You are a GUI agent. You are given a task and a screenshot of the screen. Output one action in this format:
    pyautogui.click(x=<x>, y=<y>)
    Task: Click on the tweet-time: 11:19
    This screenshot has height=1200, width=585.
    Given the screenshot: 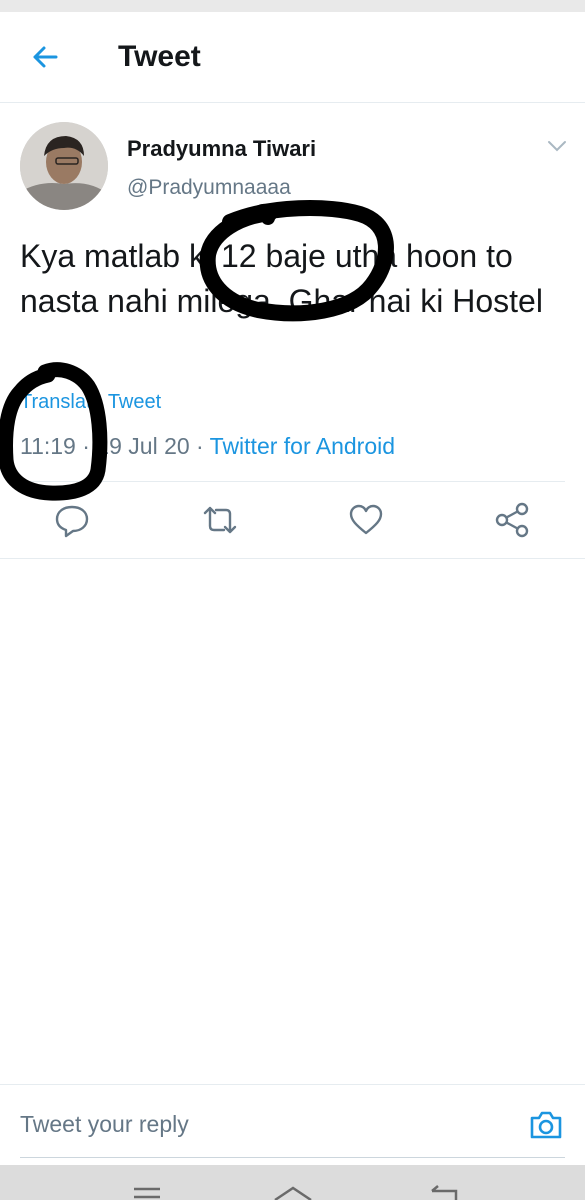 What is the action you would take?
    pyautogui.click(x=48, y=446)
    